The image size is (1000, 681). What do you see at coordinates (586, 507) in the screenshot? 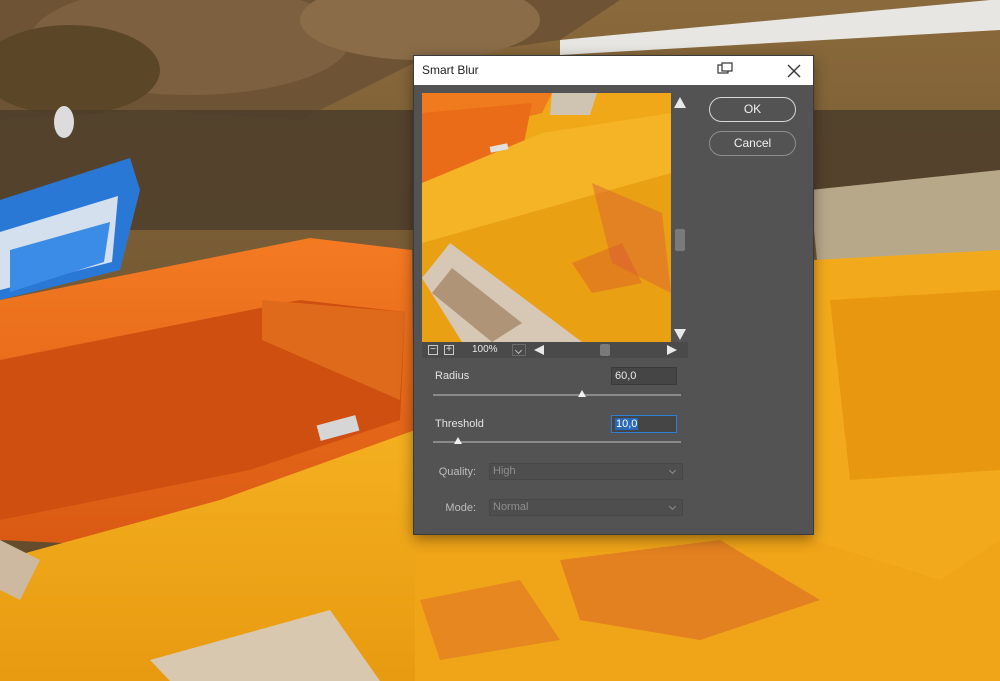
I see `mode-select: Normal` at bounding box center [586, 507].